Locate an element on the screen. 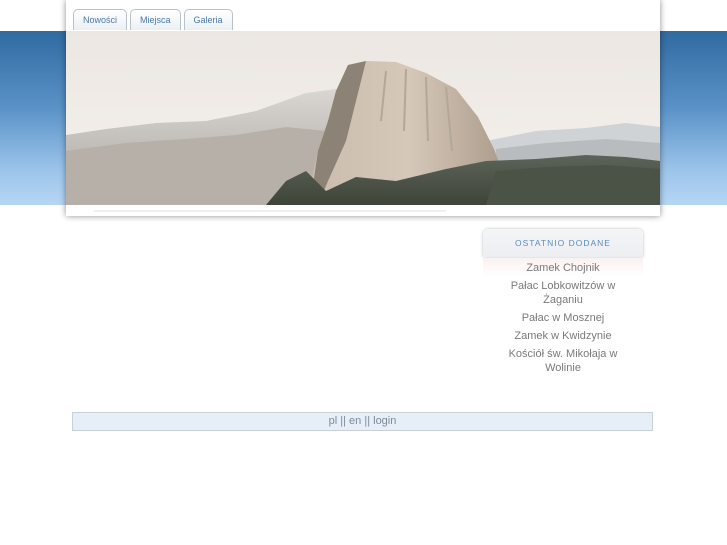 The width and height of the screenshot is (727, 545). link-zamek-chojnik: Zamek Chojnik is located at coordinates (562, 268).